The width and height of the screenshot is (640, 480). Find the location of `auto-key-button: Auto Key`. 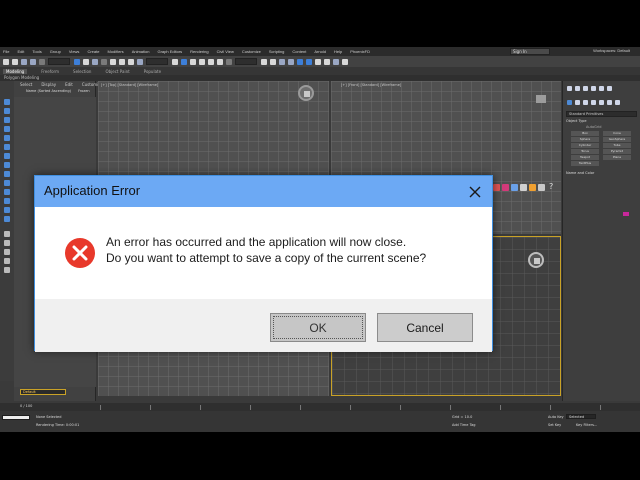

auto-key-button: Auto Key is located at coordinates (556, 417).